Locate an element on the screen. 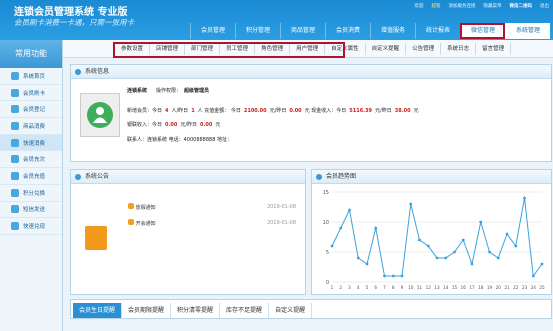 The width and height of the screenshot is (553, 331). x-tick-label: 25 is located at coordinates (542, 287).